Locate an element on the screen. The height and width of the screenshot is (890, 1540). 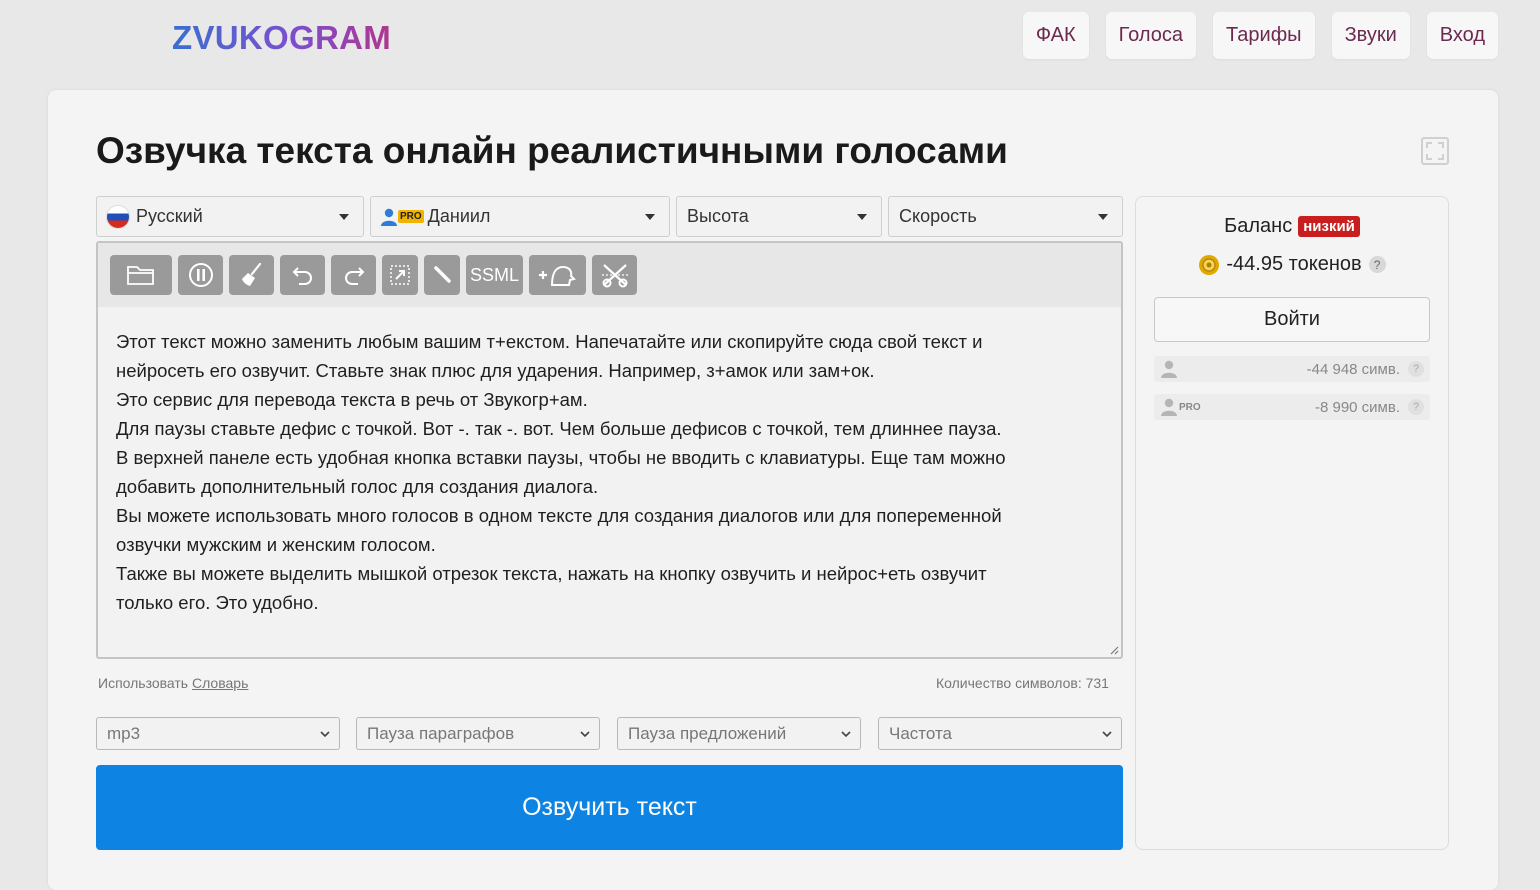
use-label: Использовать is located at coordinates (143, 683).